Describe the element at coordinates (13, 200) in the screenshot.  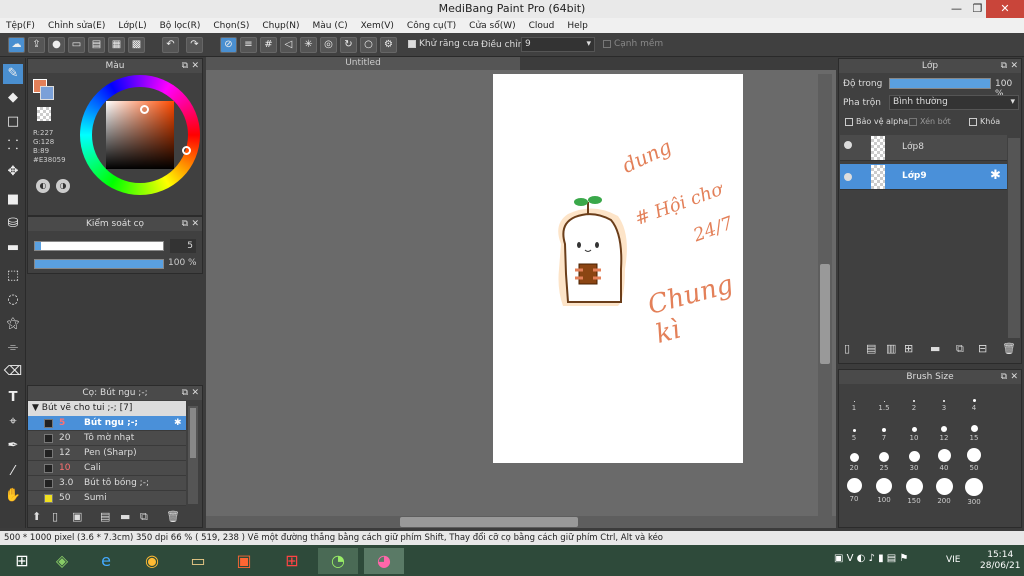
I see `fill-shape-tool-icon: ■` at that location.